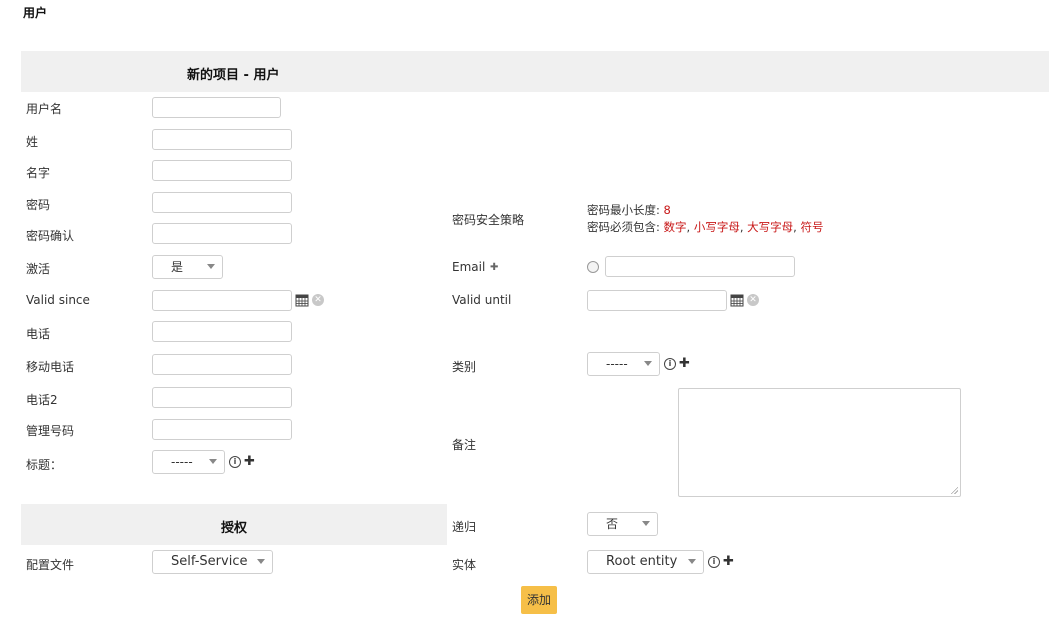 The image size is (1049, 618). Describe the element at coordinates (234, 528) in the screenshot. I see `authorization-header-title: 授权` at that location.